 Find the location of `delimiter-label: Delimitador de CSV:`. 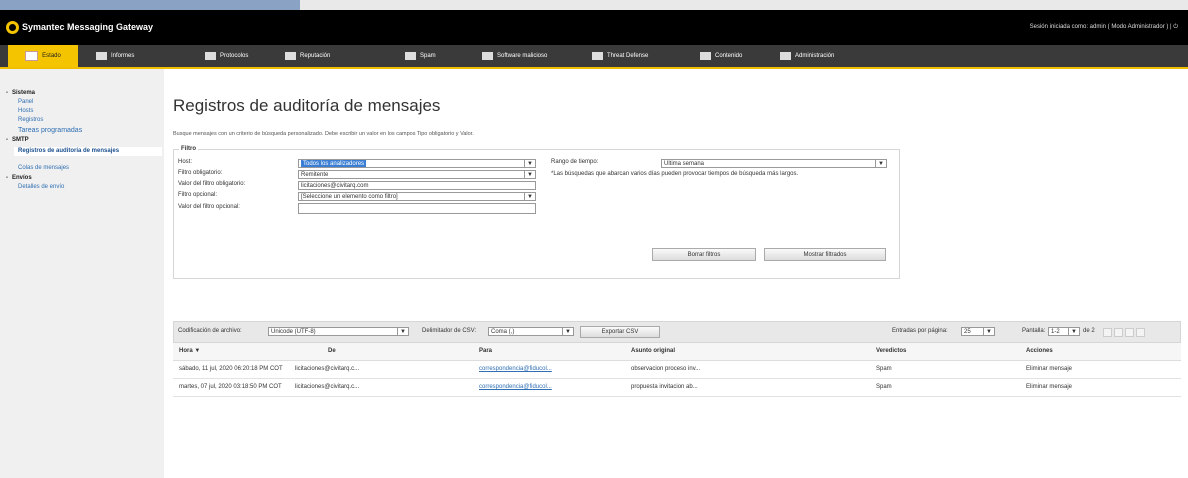

delimiter-label: Delimitador de CSV: is located at coordinates (449, 331).